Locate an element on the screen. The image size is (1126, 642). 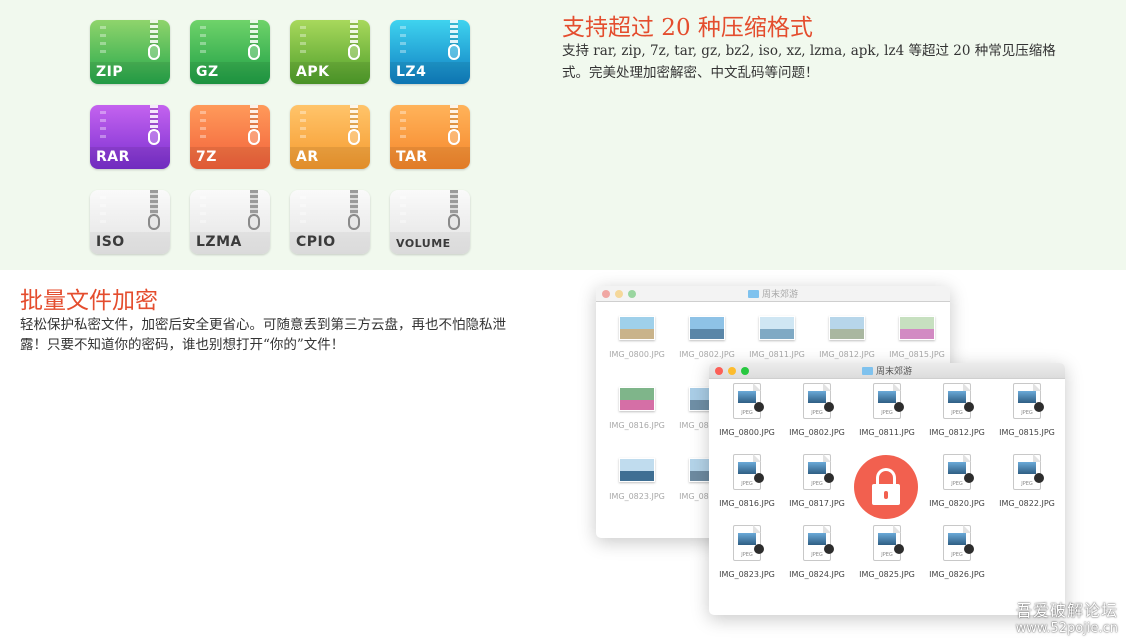
format-icon-lz4: LZ4 is located at coordinates (430, 52).